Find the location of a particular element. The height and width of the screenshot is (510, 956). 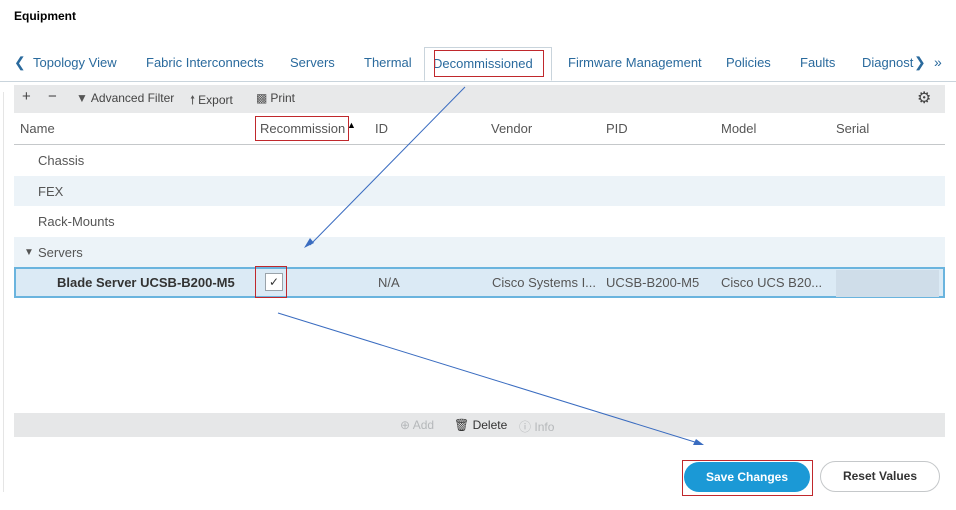

server-name: Blade Server UCSB-B200-M5 is located at coordinates (146, 282).